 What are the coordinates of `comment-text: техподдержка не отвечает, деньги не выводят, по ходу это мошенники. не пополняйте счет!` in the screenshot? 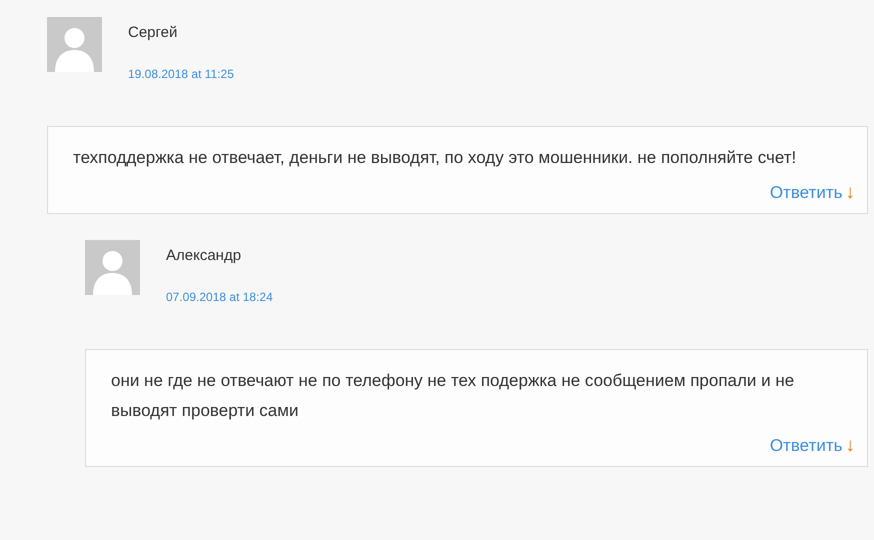 It's located at (435, 157).